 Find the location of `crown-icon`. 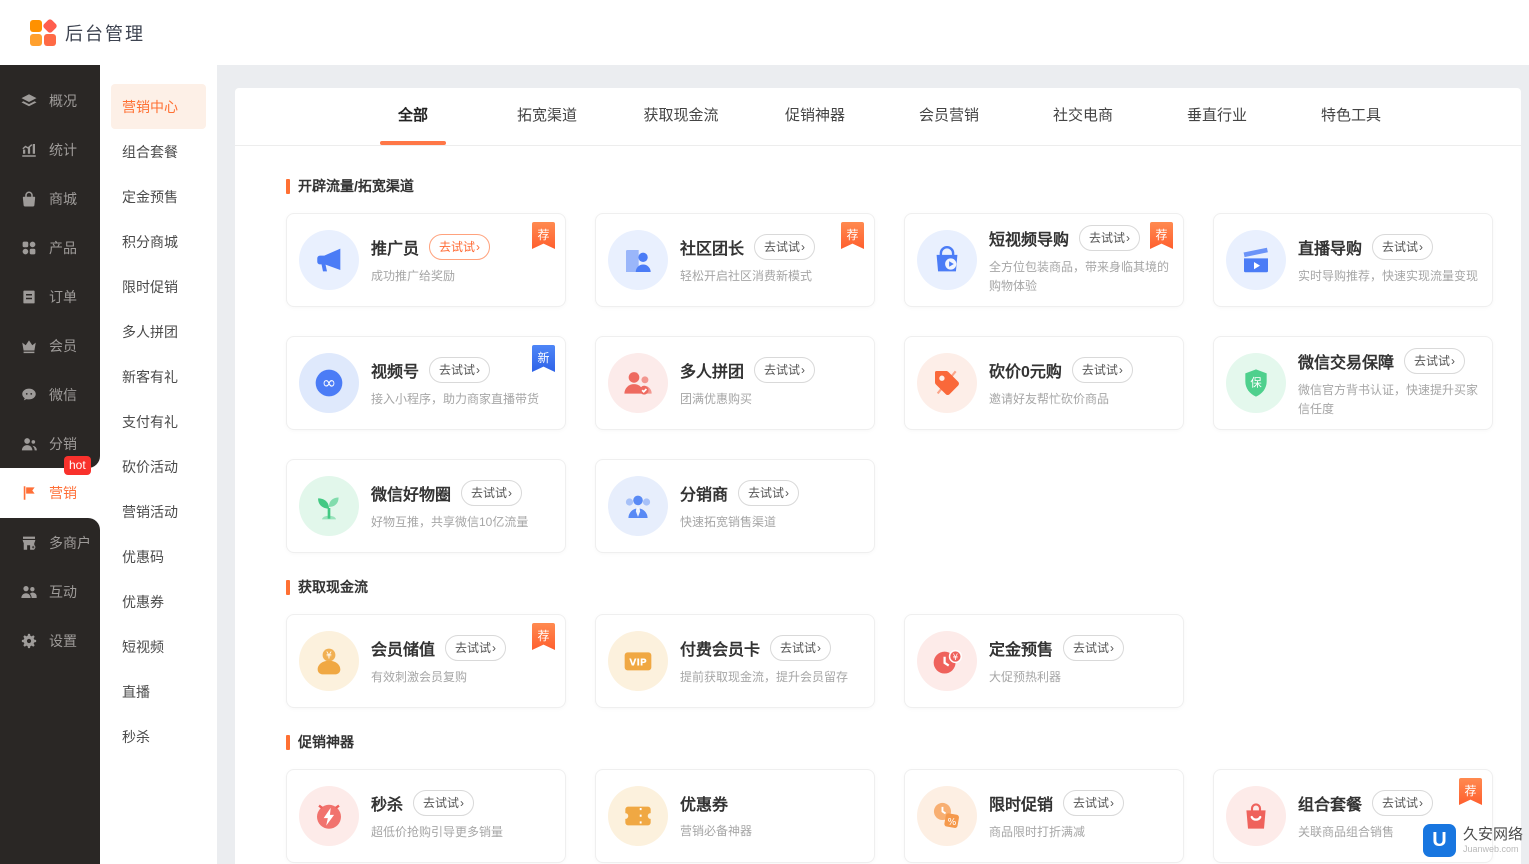

crown-icon is located at coordinates (29, 346).